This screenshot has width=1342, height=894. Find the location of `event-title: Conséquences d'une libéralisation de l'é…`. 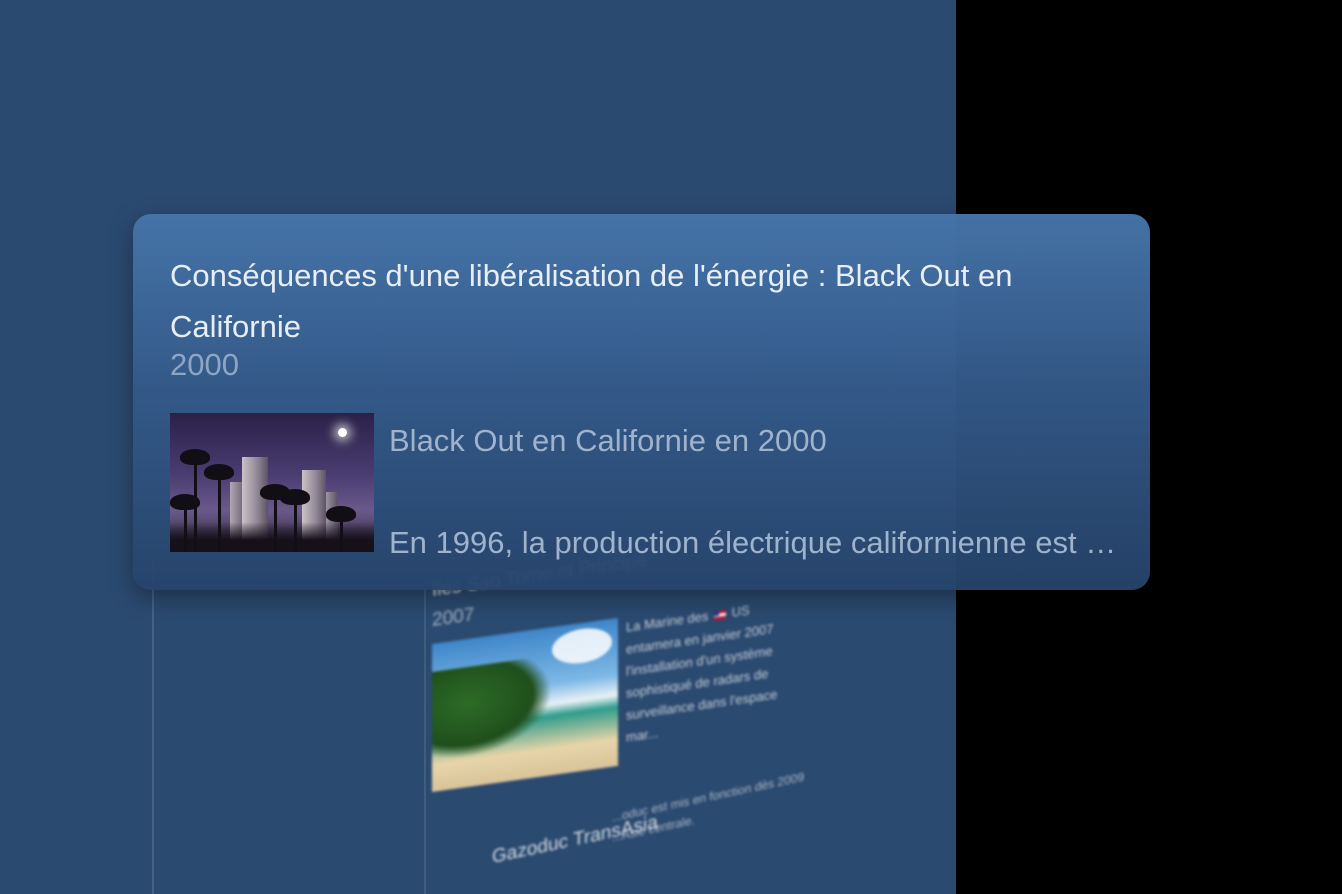

event-title: Conséquences d'une libéralisation de l'é… is located at coordinates (591, 301).